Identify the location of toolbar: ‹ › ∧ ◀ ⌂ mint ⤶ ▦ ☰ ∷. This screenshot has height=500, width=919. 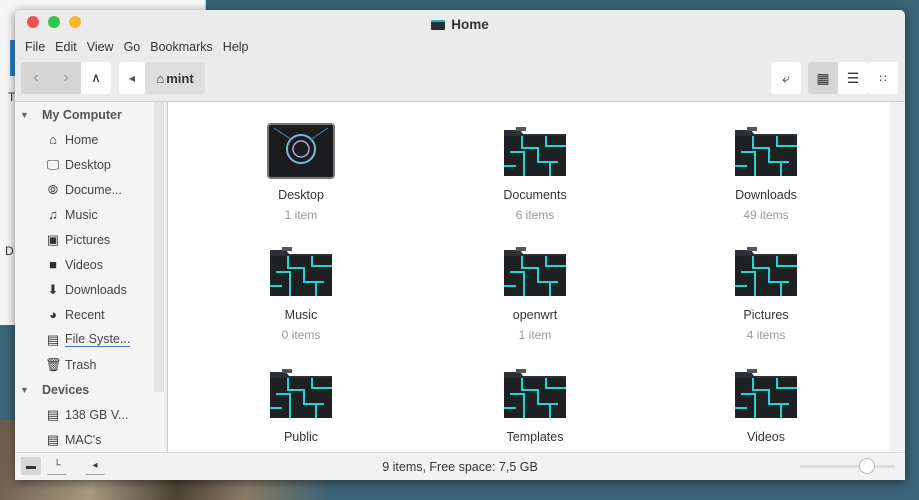
(460, 80).